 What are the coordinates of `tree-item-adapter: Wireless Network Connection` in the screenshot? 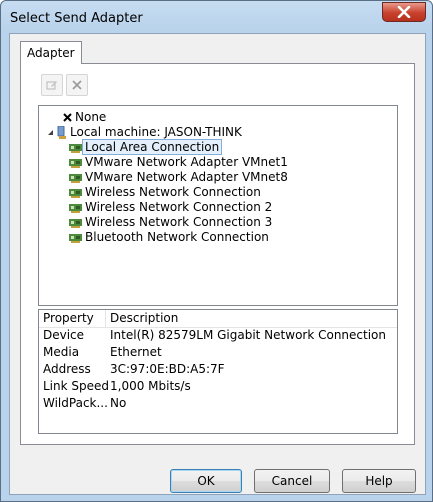 It's located at (165, 192).